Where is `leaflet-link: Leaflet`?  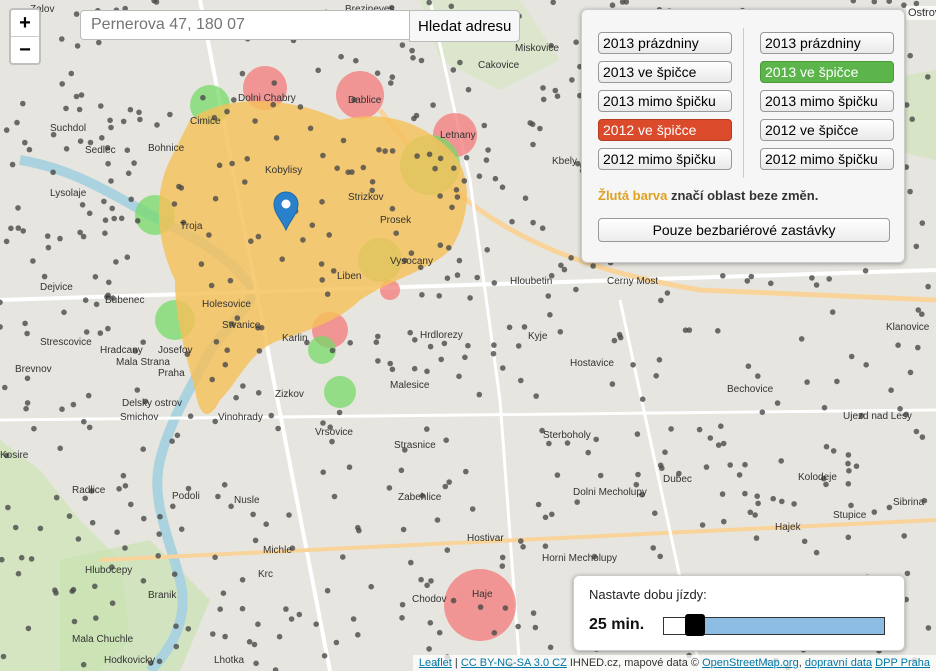 leaflet-link: Leaflet is located at coordinates (435, 663).